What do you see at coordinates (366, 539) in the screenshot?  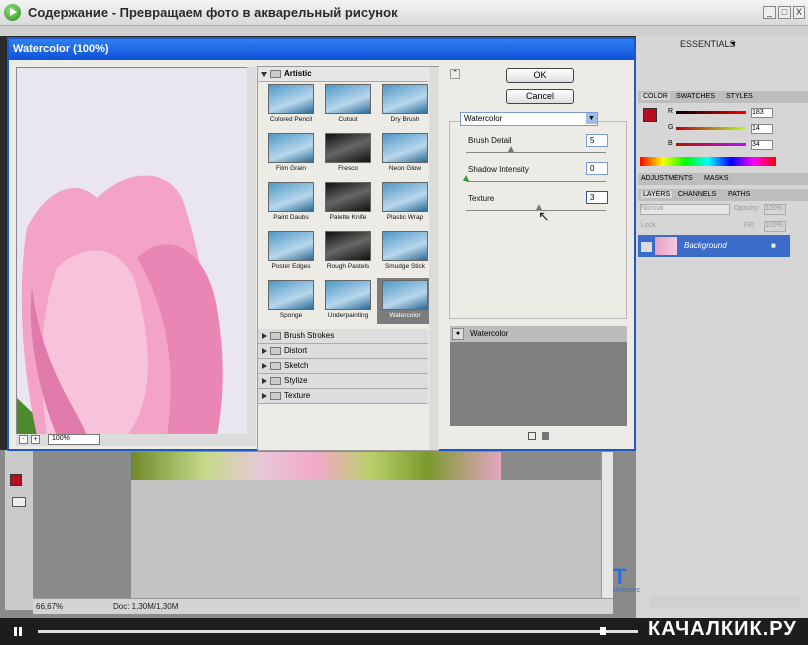 I see `canvas-background` at bounding box center [366, 539].